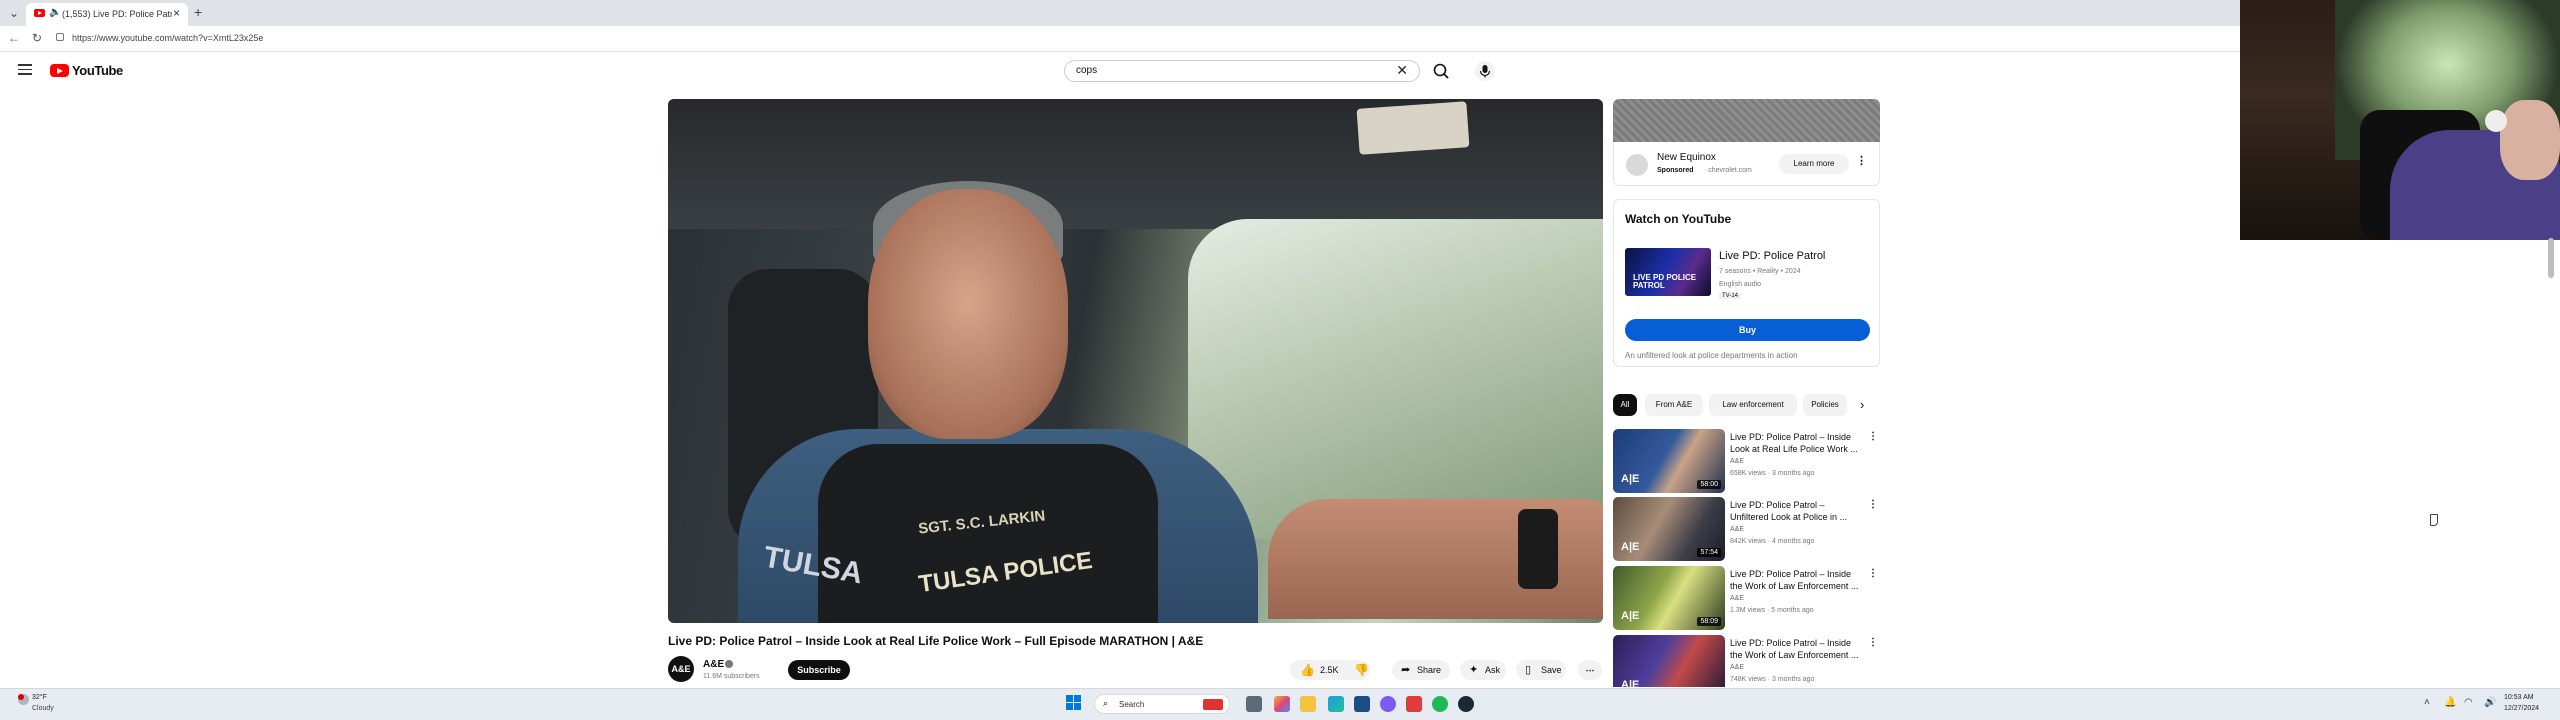 Image resolution: width=2560 pixels, height=720 pixels. I want to click on ad-banner-image, so click(1746, 120).